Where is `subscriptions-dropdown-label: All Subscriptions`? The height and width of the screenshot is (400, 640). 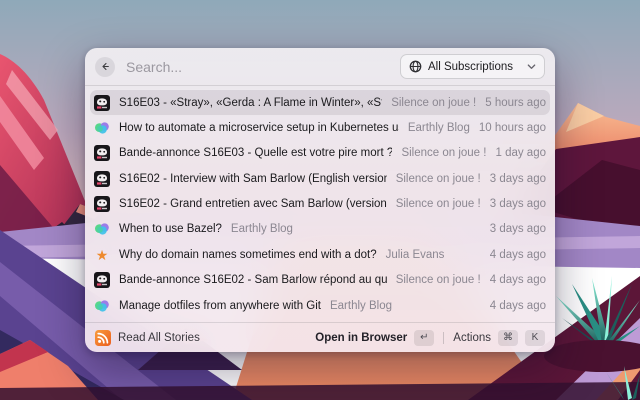 subscriptions-dropdown-label: All Subscriptions is located at coordinates (470, 66).